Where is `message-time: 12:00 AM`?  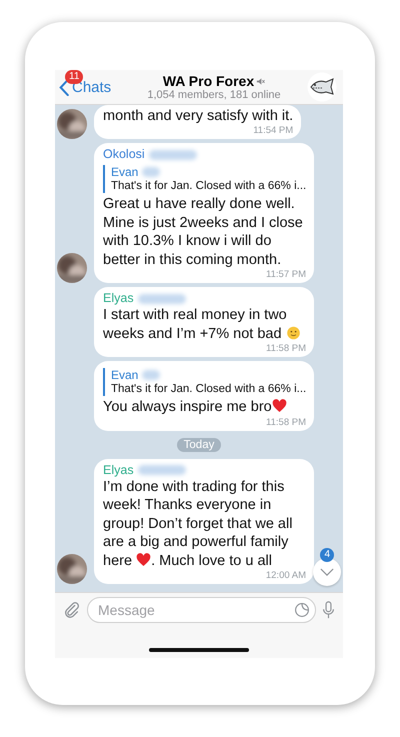
message-time: 12:00 AM is located at coordinates (286, 576).